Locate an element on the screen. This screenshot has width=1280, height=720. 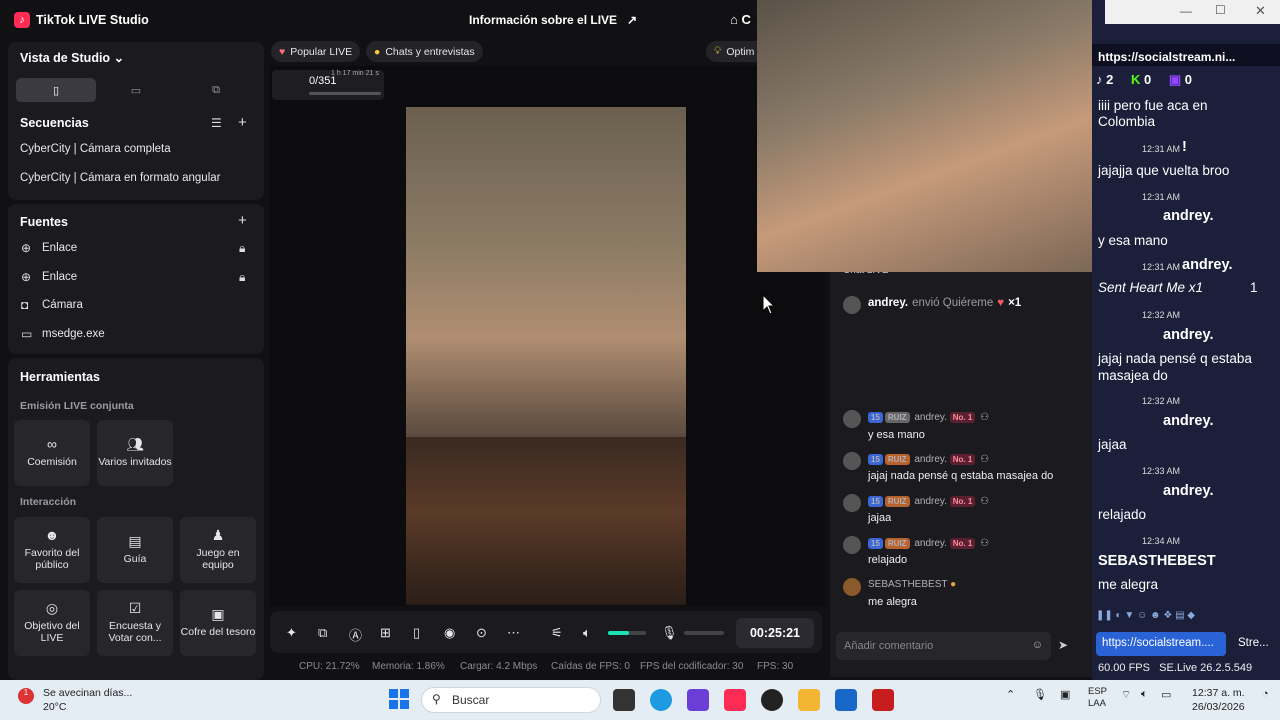
list-icon: ☰ is located at coordinates (216, 123).